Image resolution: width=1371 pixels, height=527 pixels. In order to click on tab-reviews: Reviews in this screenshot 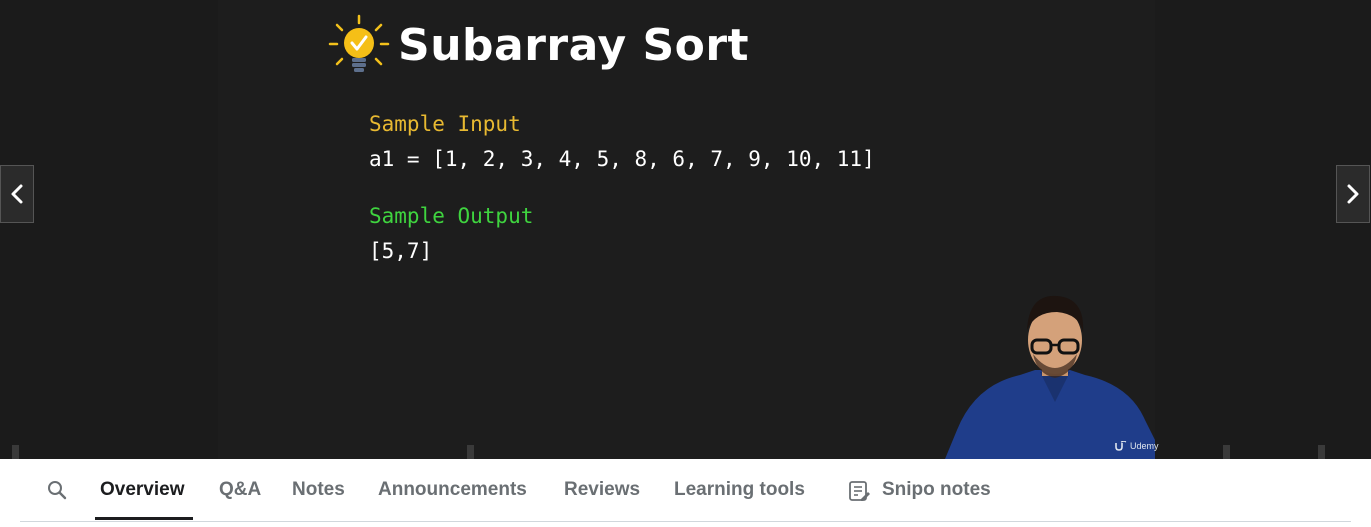, I will do `click(602, 490)`.